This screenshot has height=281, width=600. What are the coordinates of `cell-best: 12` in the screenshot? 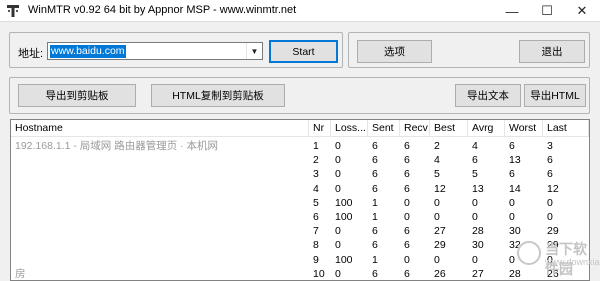 It's located at (440, 188).